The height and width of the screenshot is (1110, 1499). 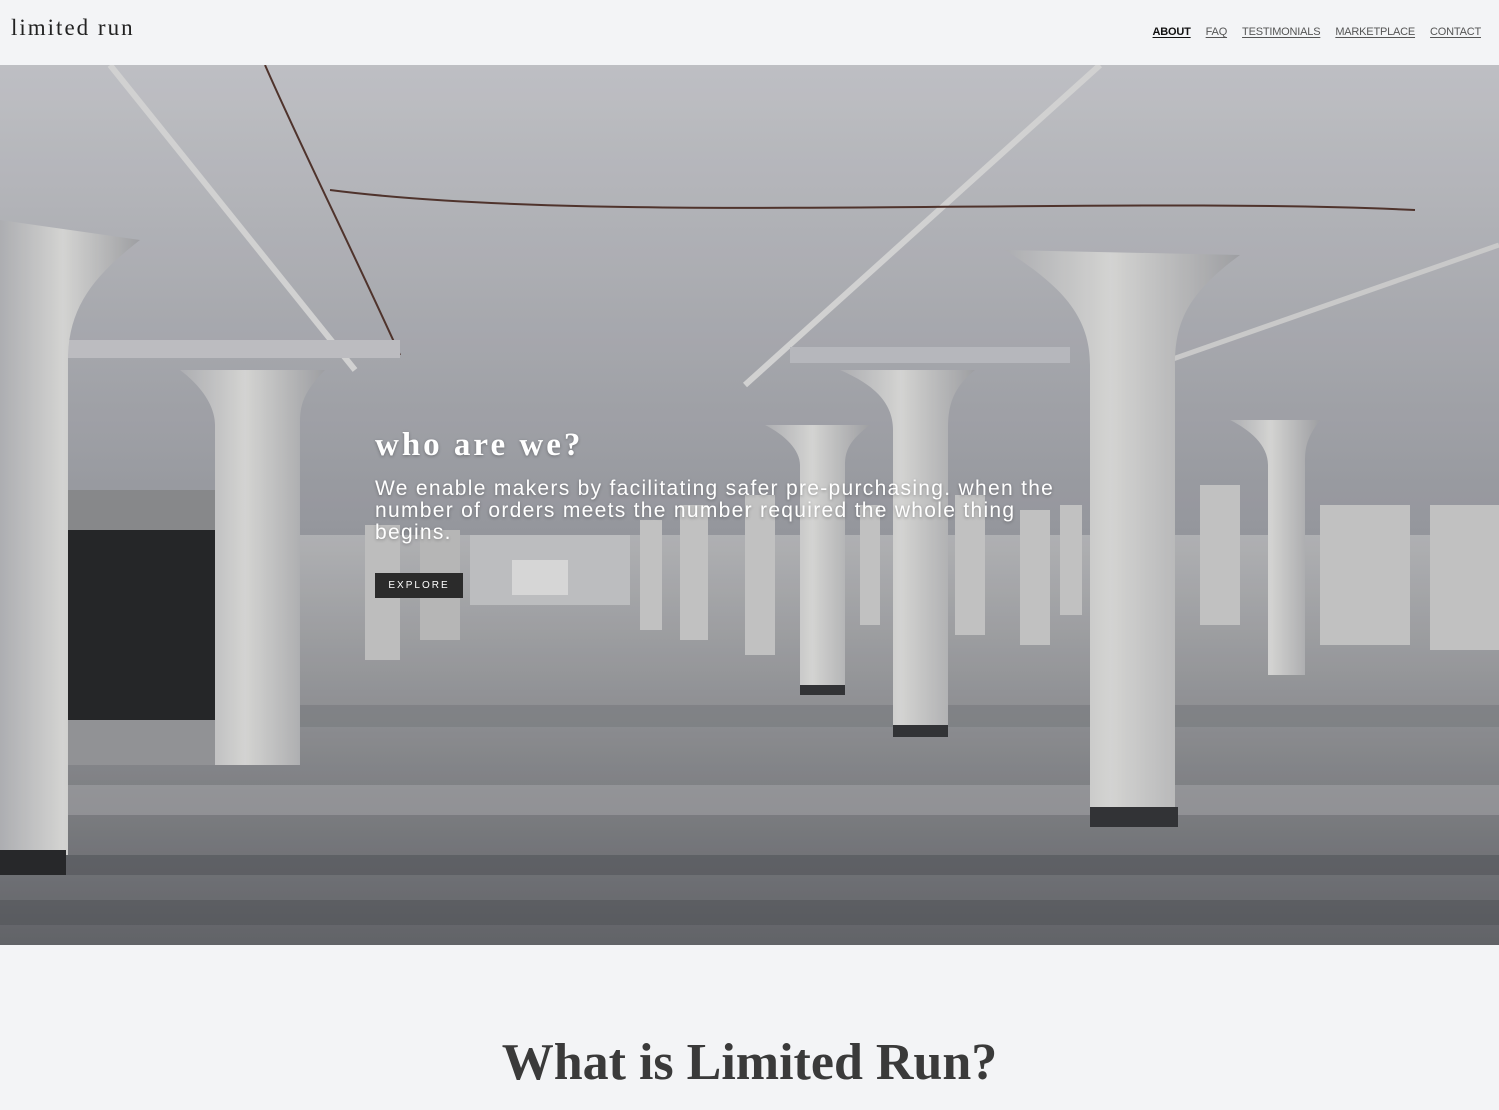 What do you see at coordinates (1172, 32) in the screenshot?
I see `nav-item-about: ABOUT` at bounding box center [1172, 32].